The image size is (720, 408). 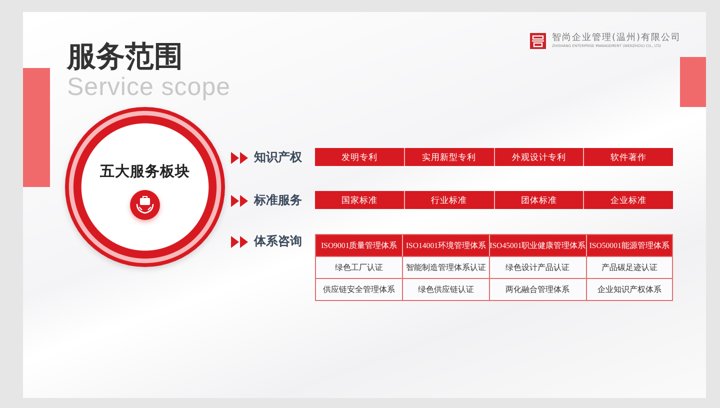 I want to click on company-name: 智尚企业管理(温州)有限公司, so click(x=616, y=38).